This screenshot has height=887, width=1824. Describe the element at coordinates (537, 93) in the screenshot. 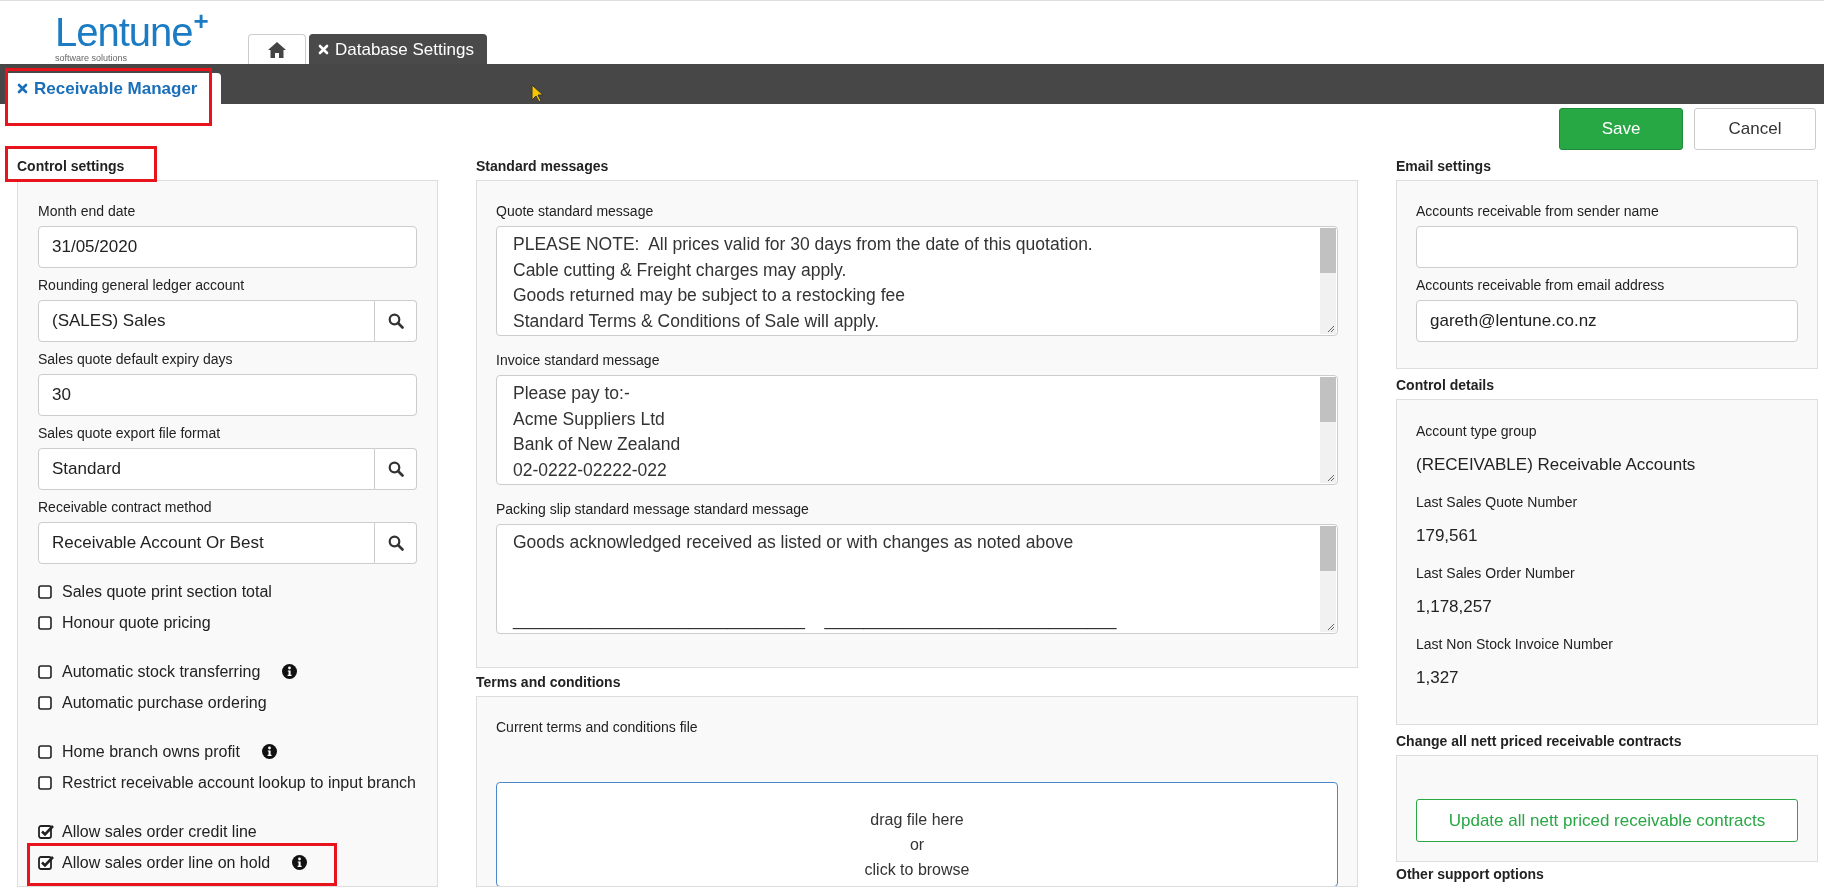

I see `cursor-icon` at that location.